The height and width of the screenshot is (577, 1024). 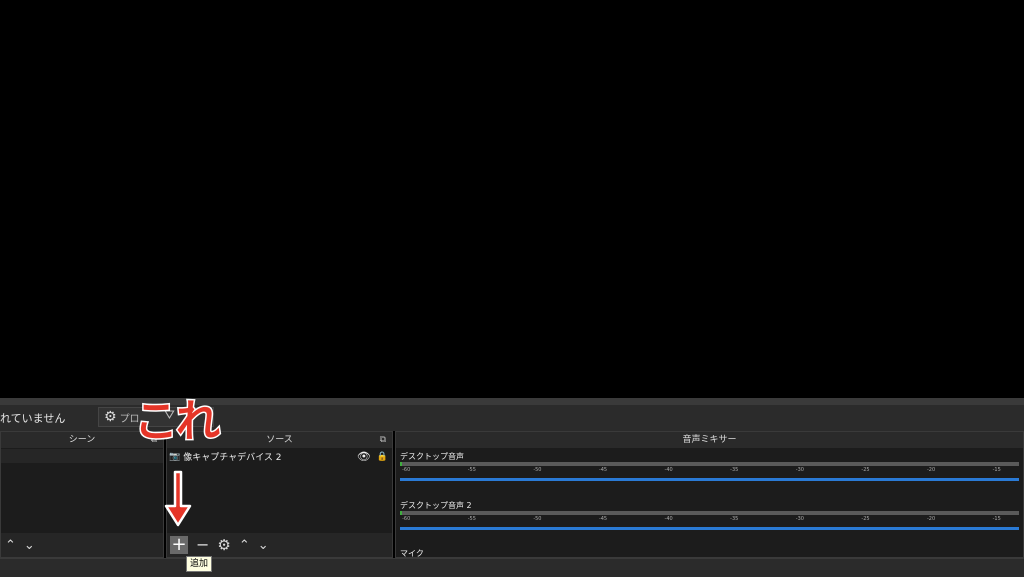 I want to click on sources-panel: ソース ⧉ 📷 像キャプチャデバイス 2 👁 🔒 + − ⚙ ⌃ ⌄, so click(x=279, y=494).